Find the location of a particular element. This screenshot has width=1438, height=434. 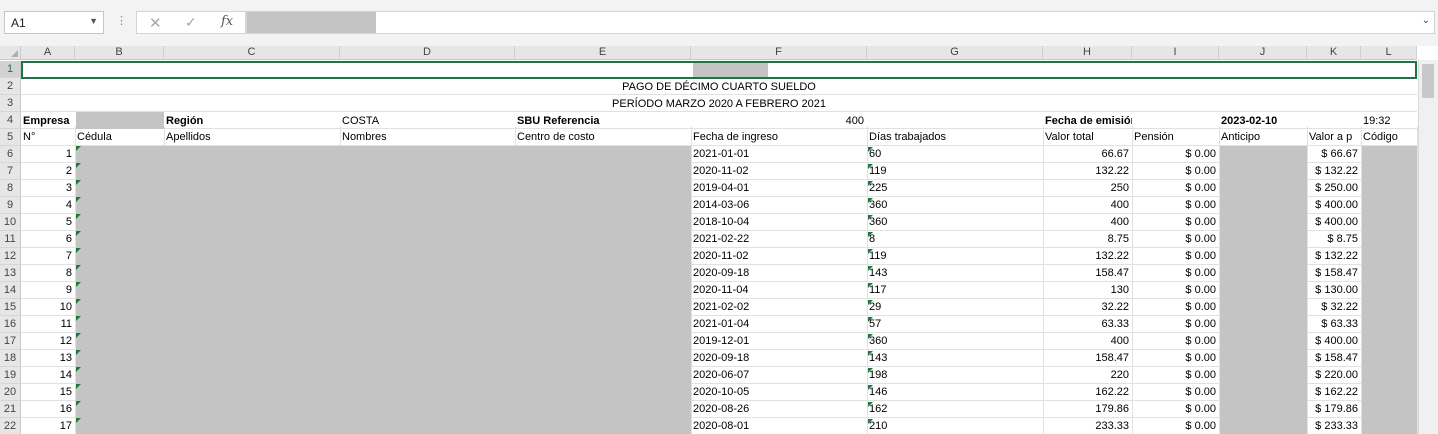

column-header-a: A is located at coordinates (48, 53).